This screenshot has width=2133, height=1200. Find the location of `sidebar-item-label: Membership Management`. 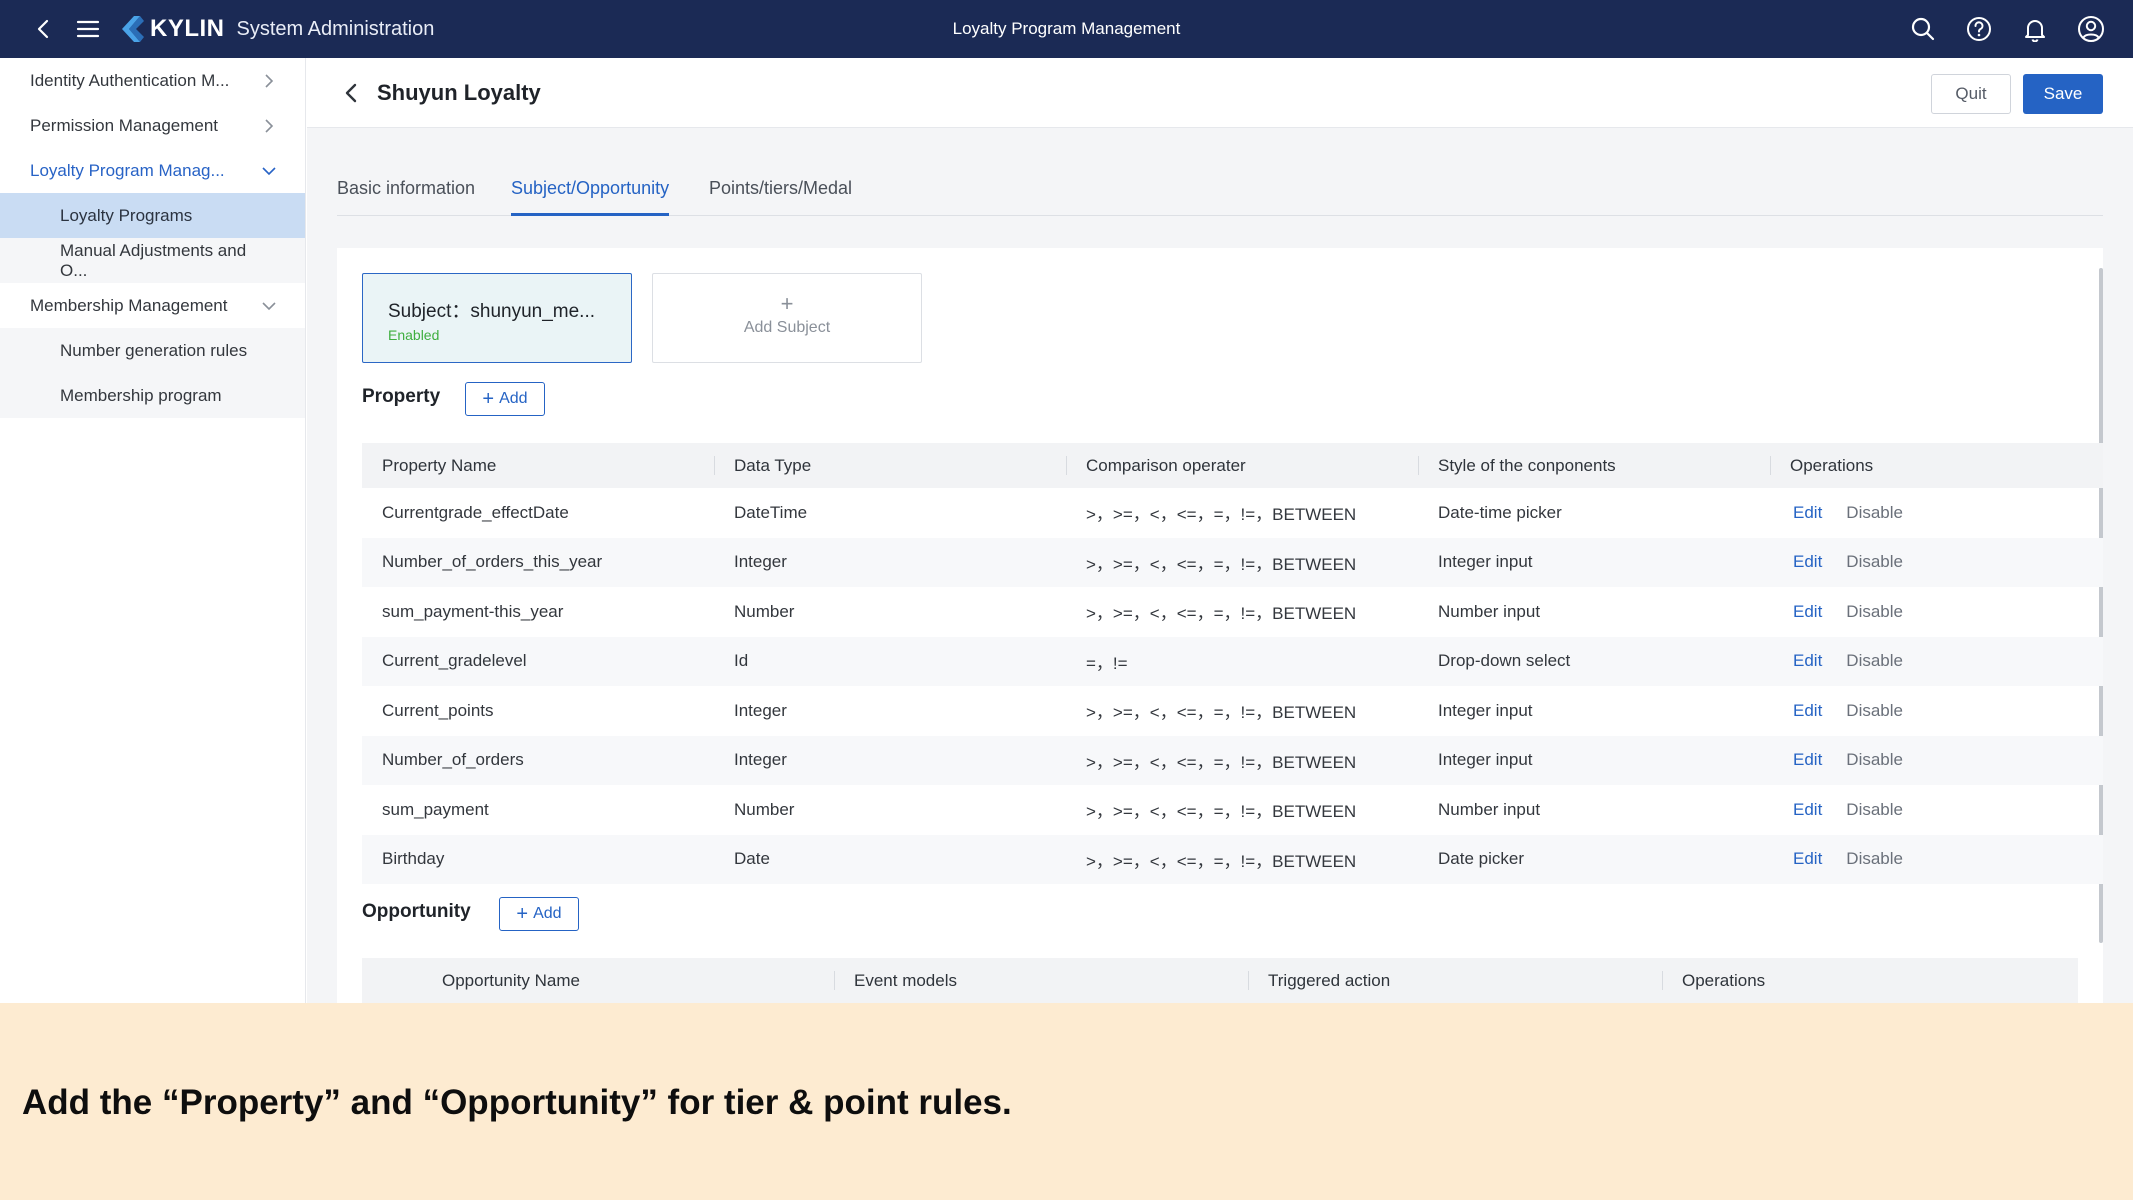

sidebar-item-label: Membership Management is located at coordinates (129, 305).